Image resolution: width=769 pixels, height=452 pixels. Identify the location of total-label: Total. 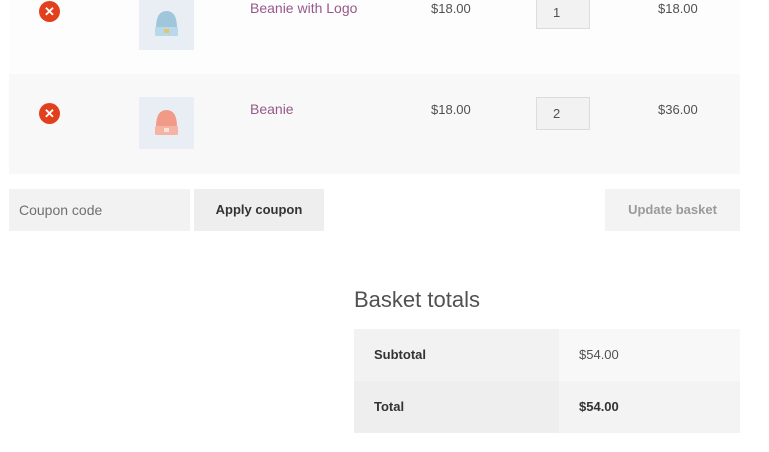
(456, 407).